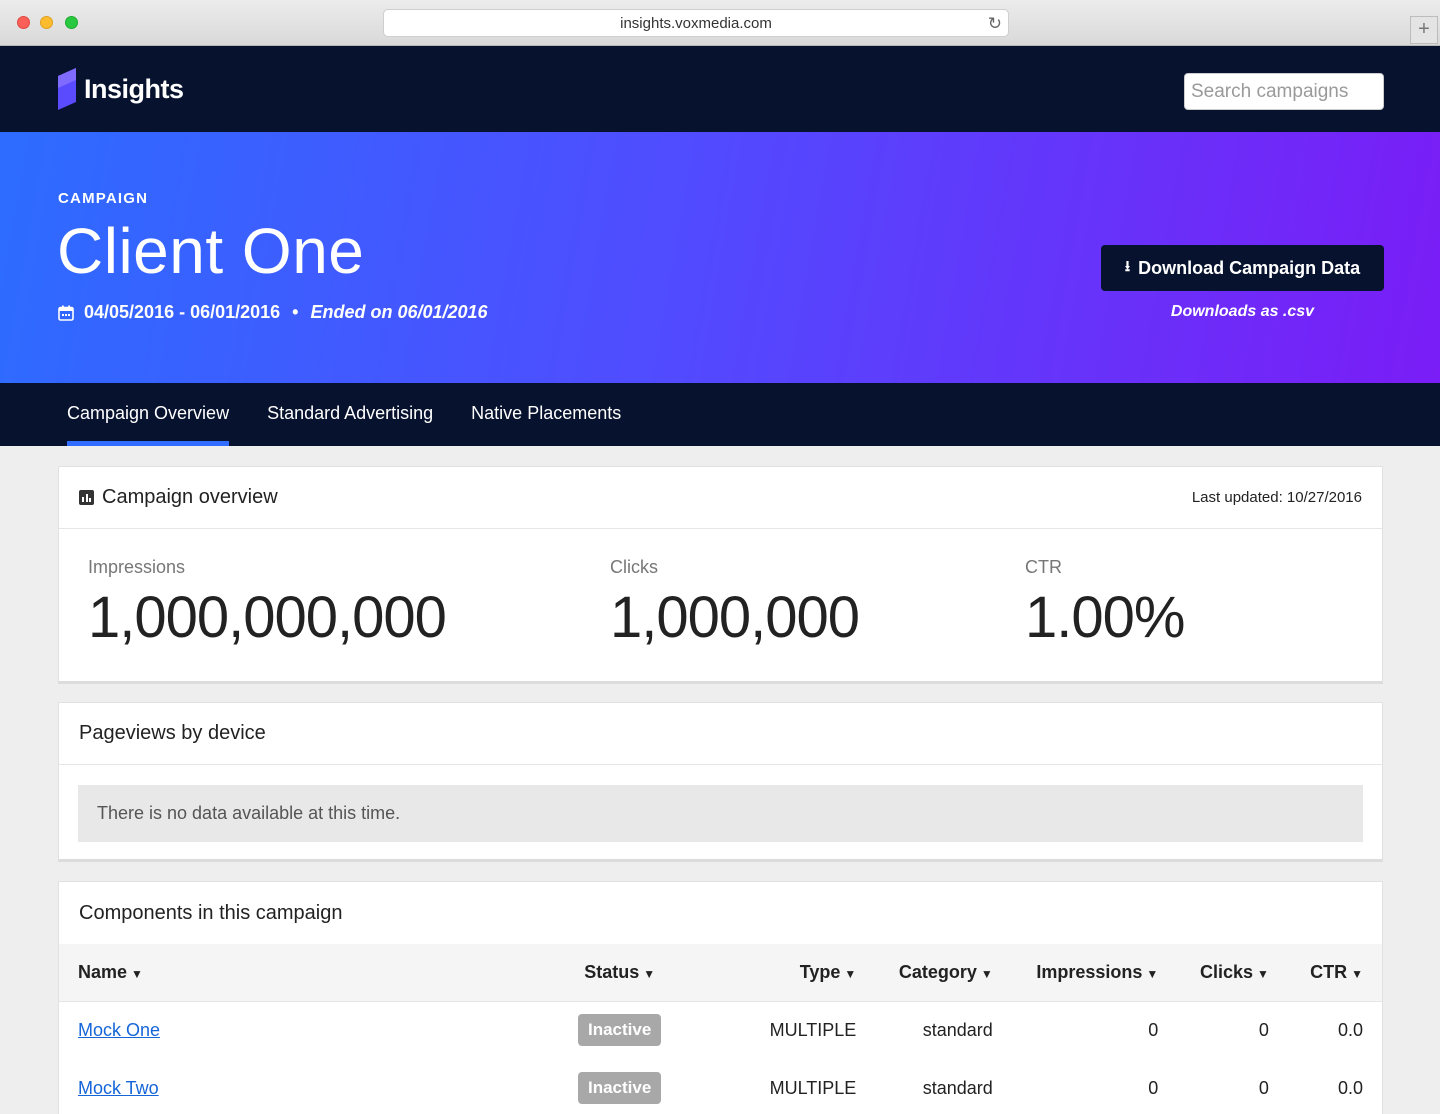 Image resolution: width=1440 pixels, height=1114 pixels. What do you see at coordinates (119, 1030) in the screenshot?
I see `component-link: Mock One` at bounding box center [119, 1030].